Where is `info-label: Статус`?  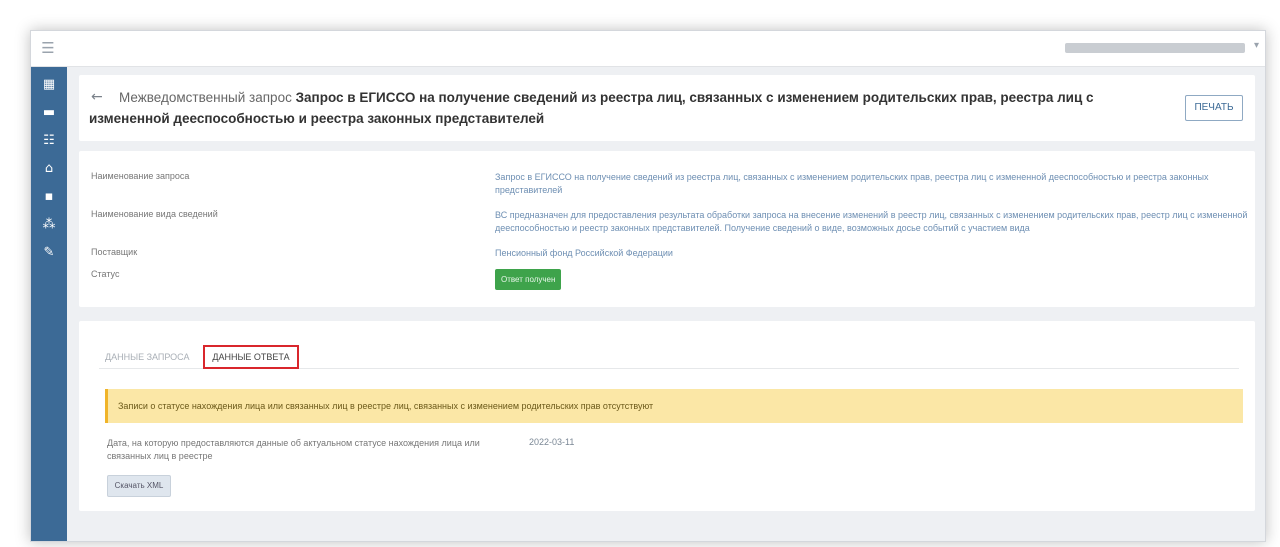 info-label: Статус is located at coordinates (105, 274).